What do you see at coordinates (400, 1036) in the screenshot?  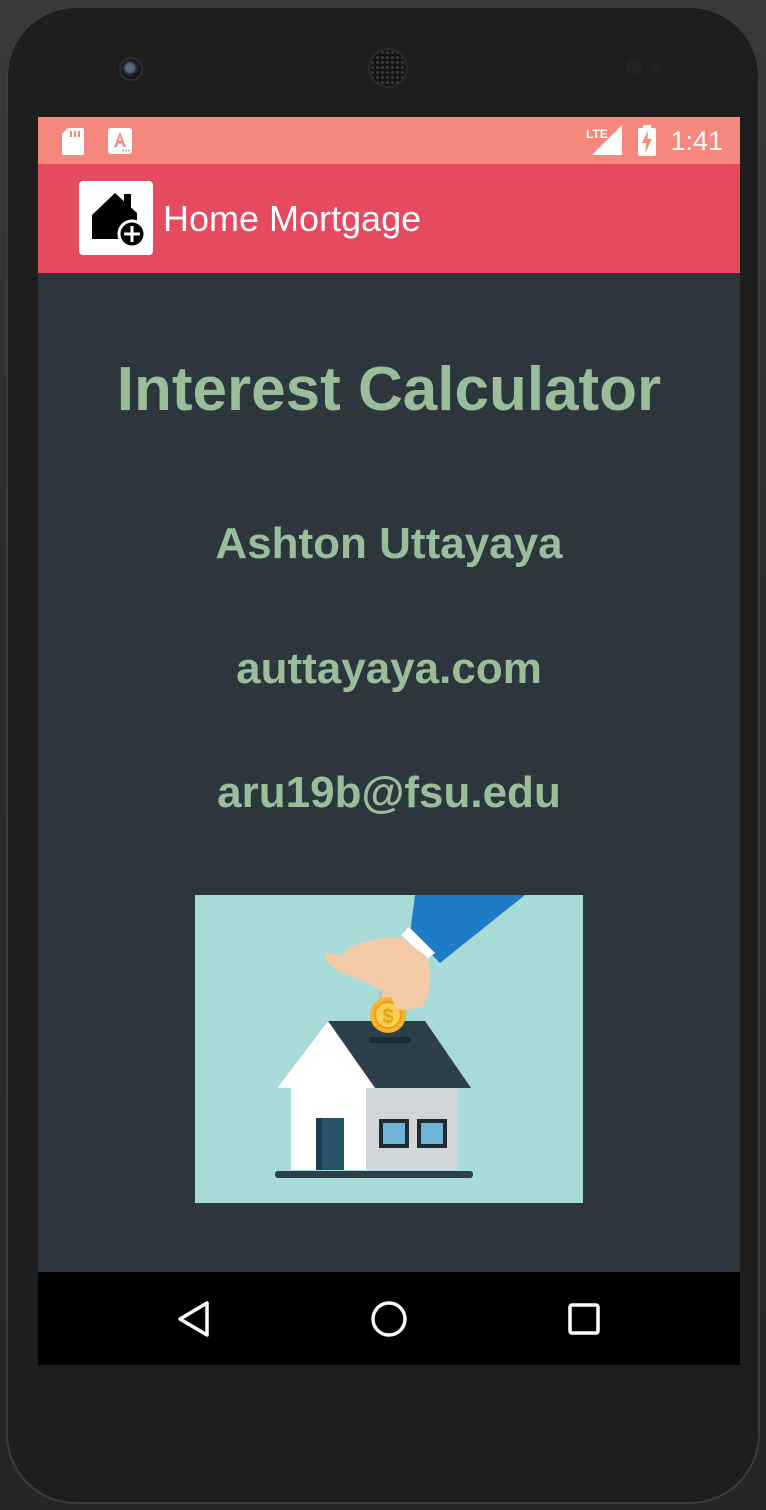 I see `house-coin-illustration: $` at bounding box center [400, 1036].